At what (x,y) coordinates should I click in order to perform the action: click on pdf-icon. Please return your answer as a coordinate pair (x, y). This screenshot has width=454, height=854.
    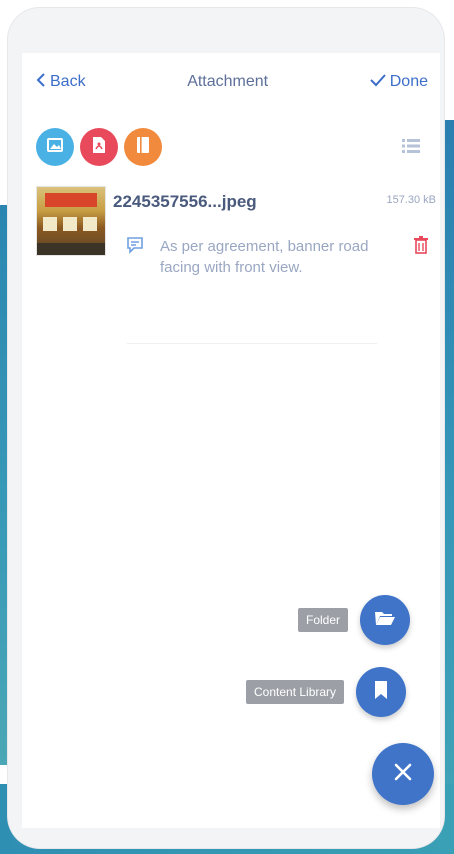
    Looking at the image, I should click on (99, 147).